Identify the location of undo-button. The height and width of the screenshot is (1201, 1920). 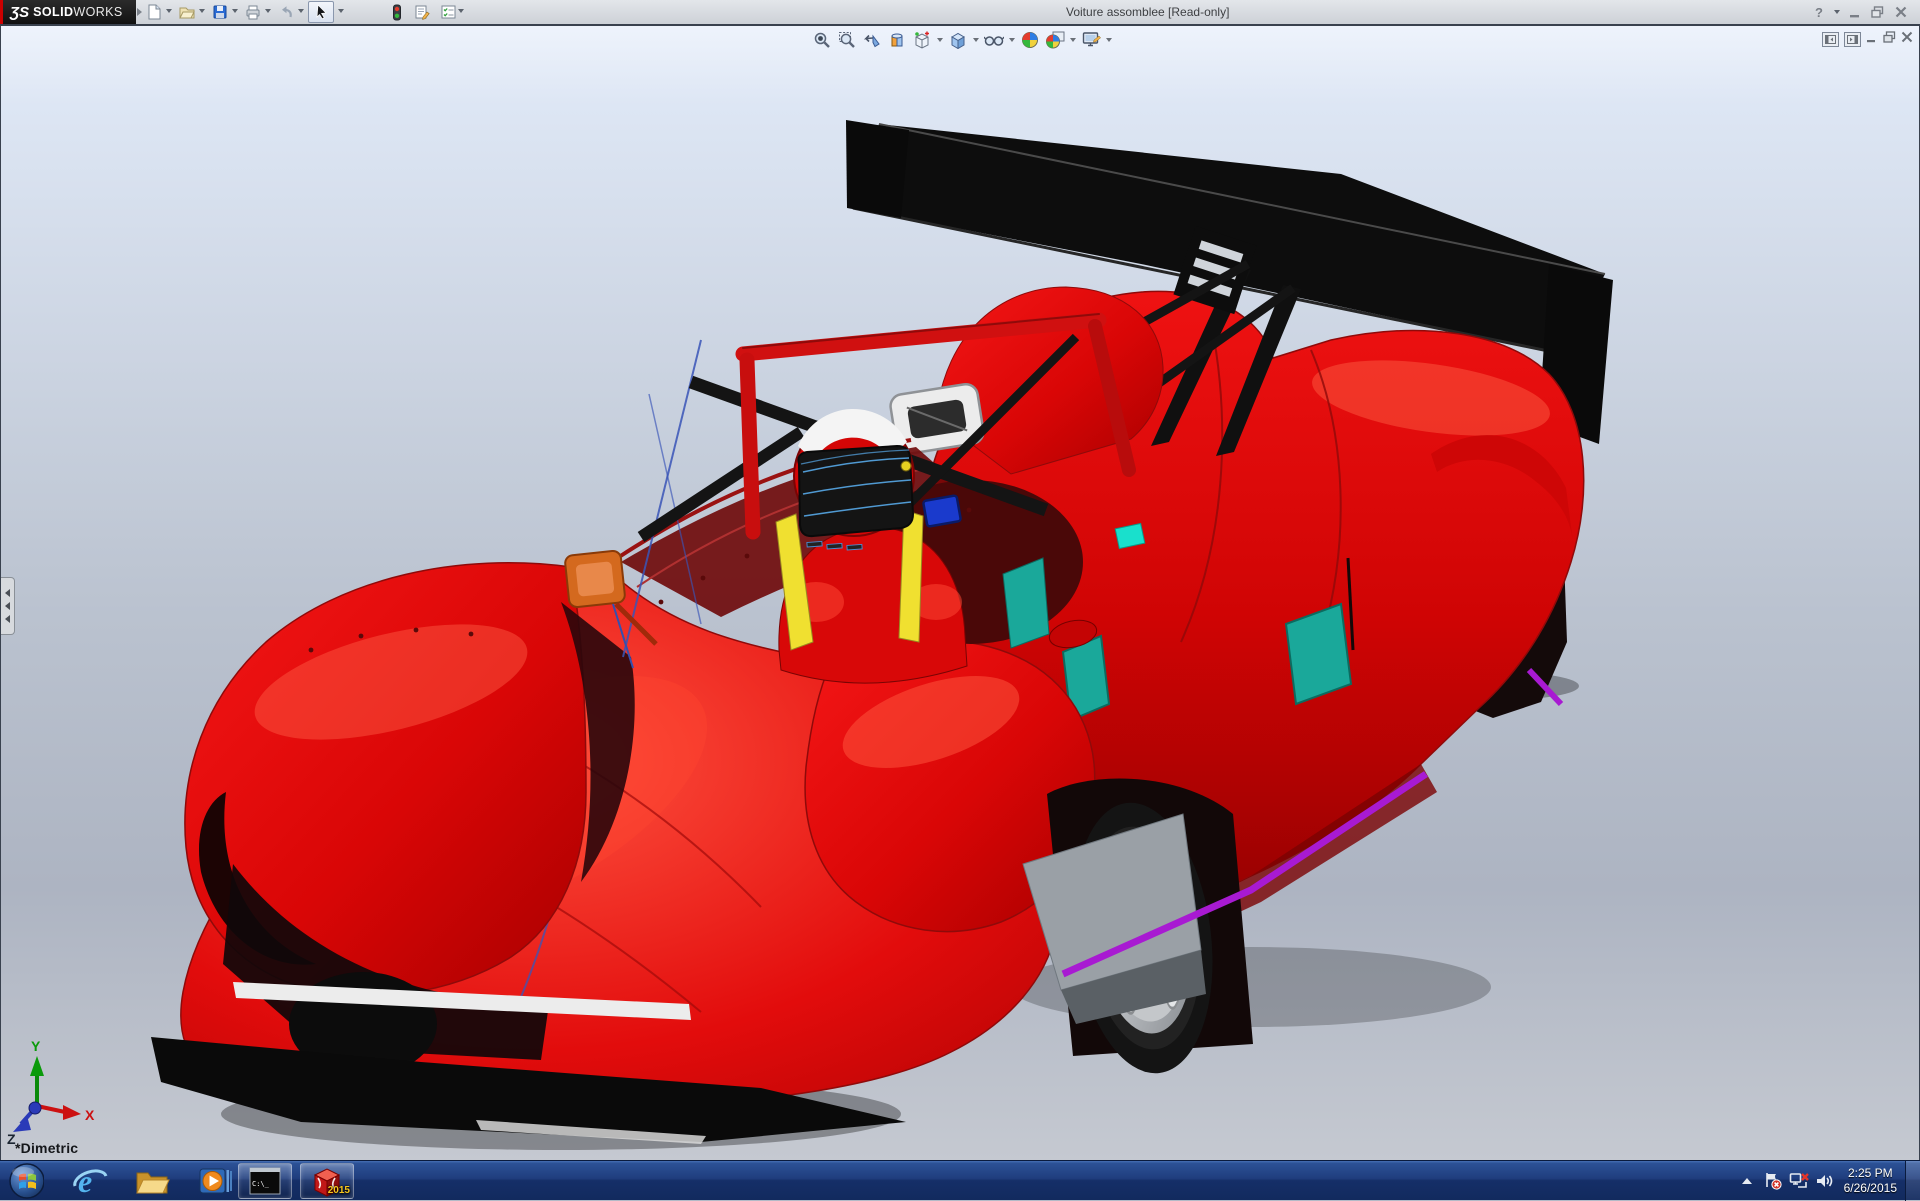
(286, 12).